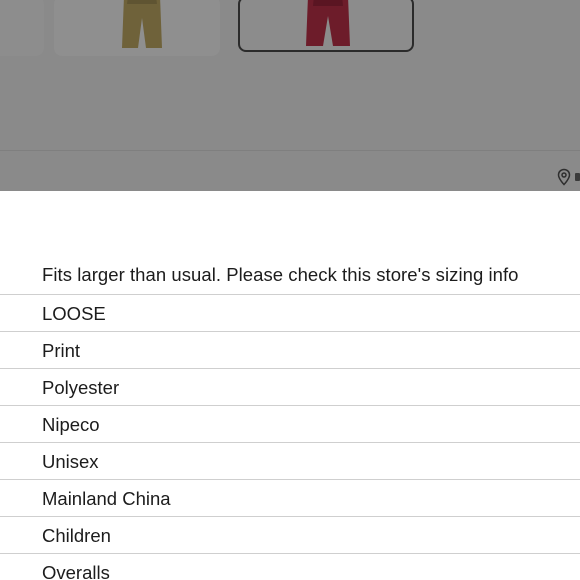  What do you see at coordinates (290, 349) in the screenshot?
I see `attribute-row: Print` at bounding box center [290, 349].